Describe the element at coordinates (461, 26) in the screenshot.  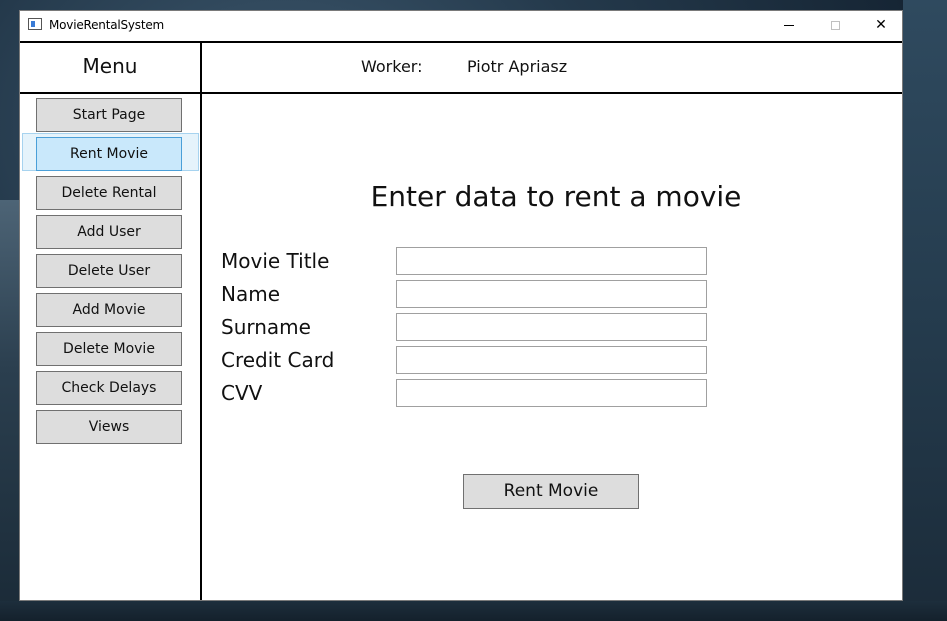
I see `title-bar: MovieRentalSystem ✕` at that location.